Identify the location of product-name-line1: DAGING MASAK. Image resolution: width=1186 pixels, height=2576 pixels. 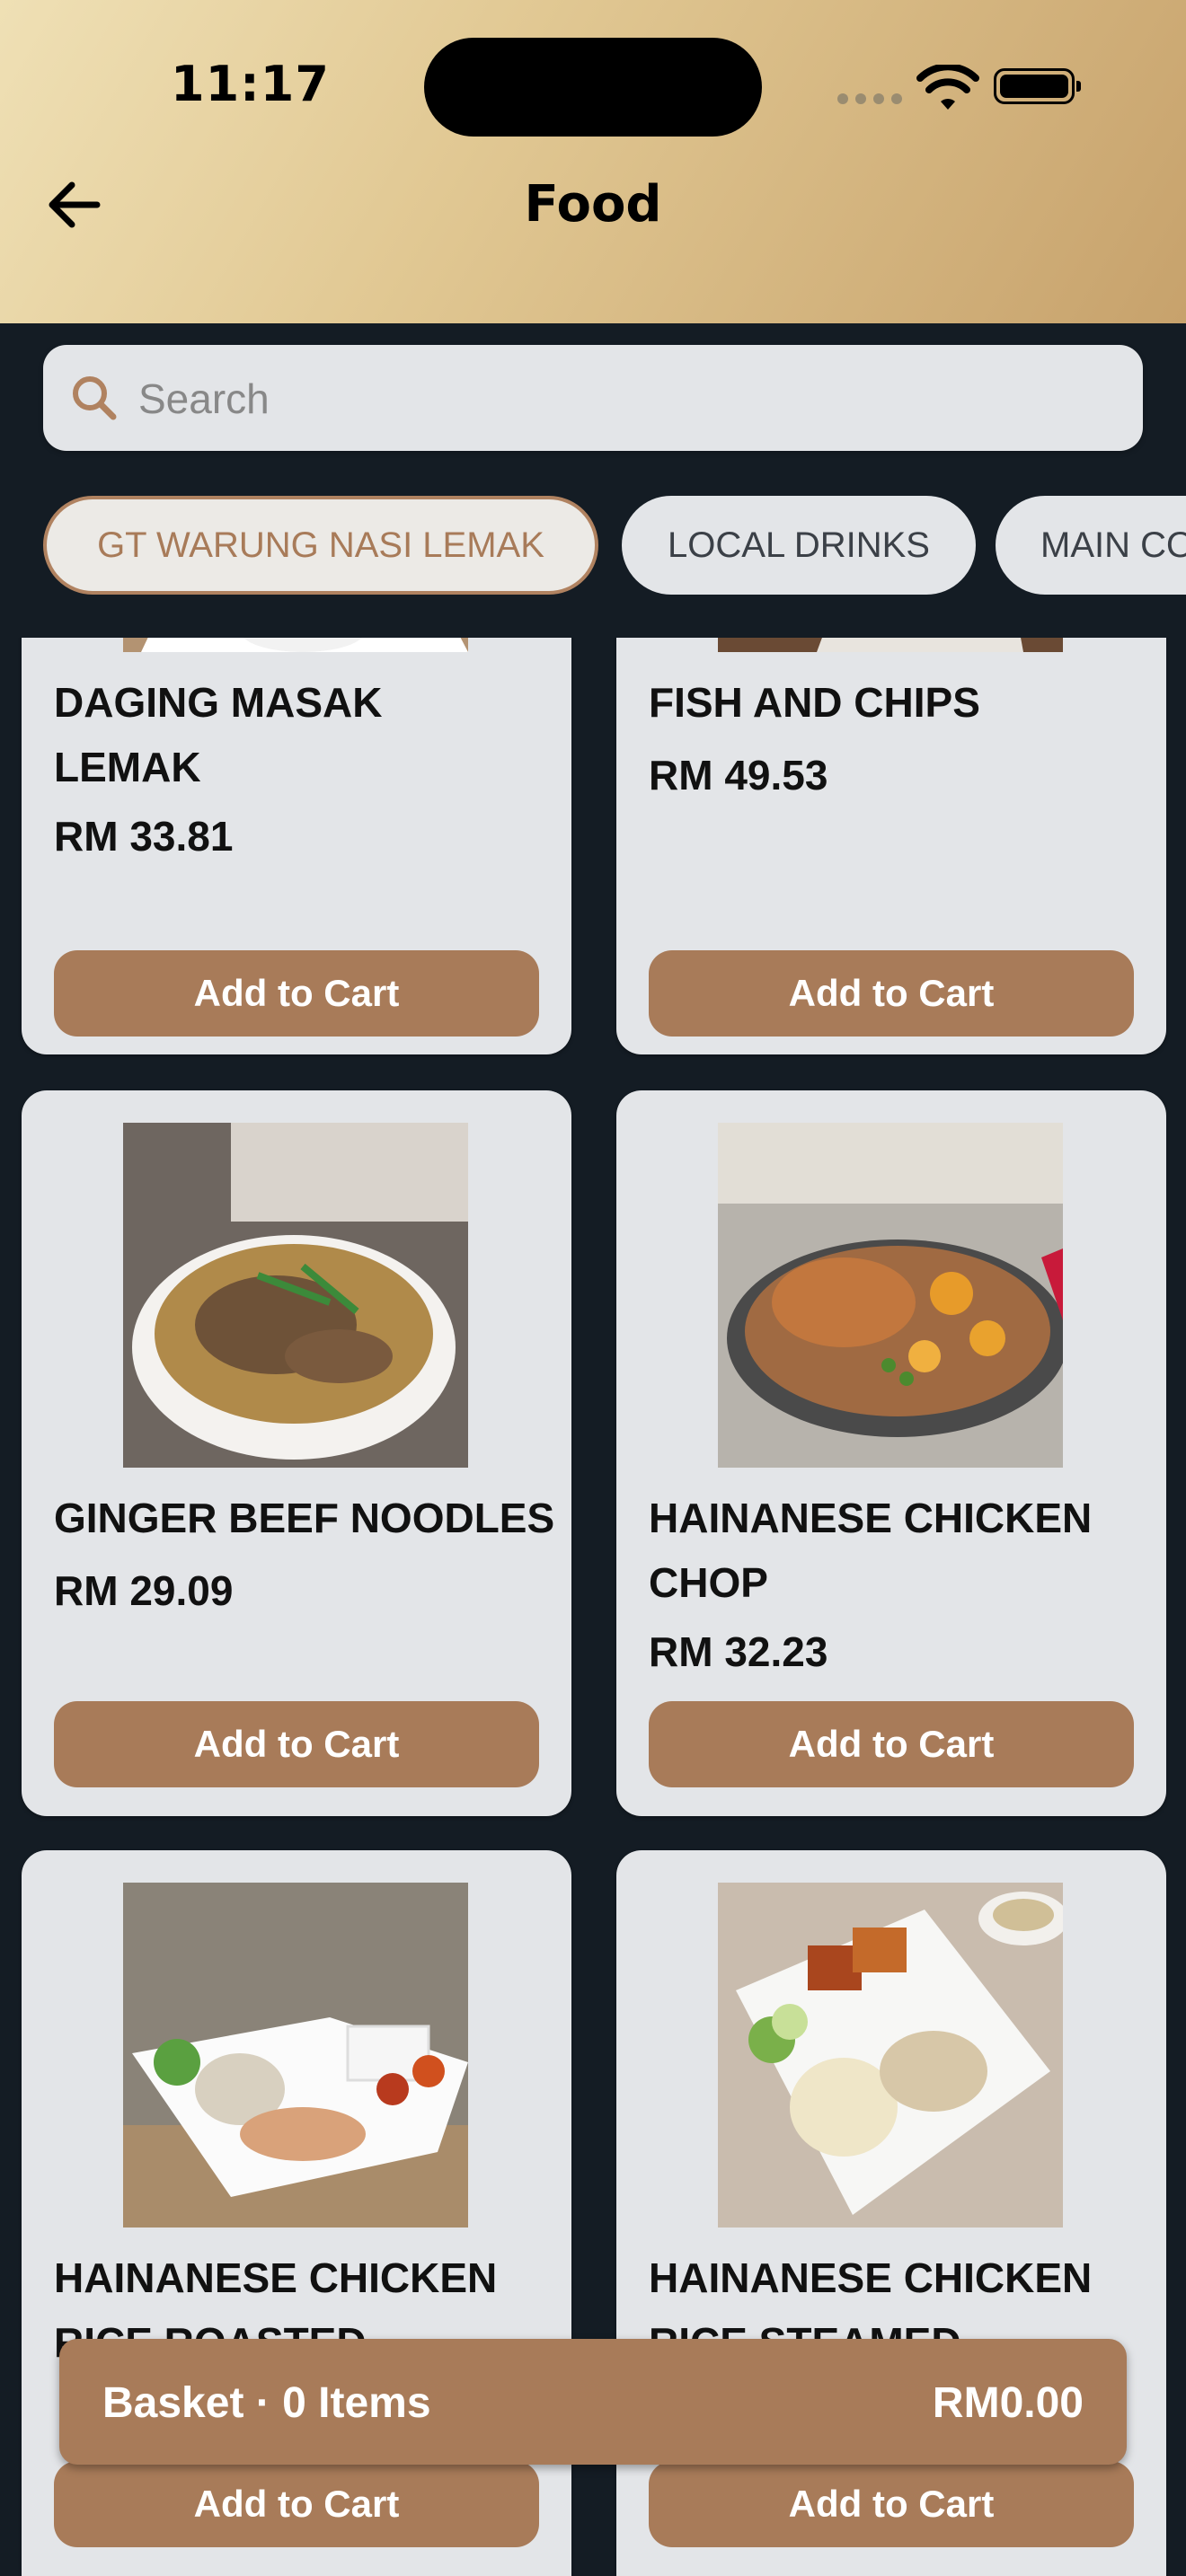
(218, 702).